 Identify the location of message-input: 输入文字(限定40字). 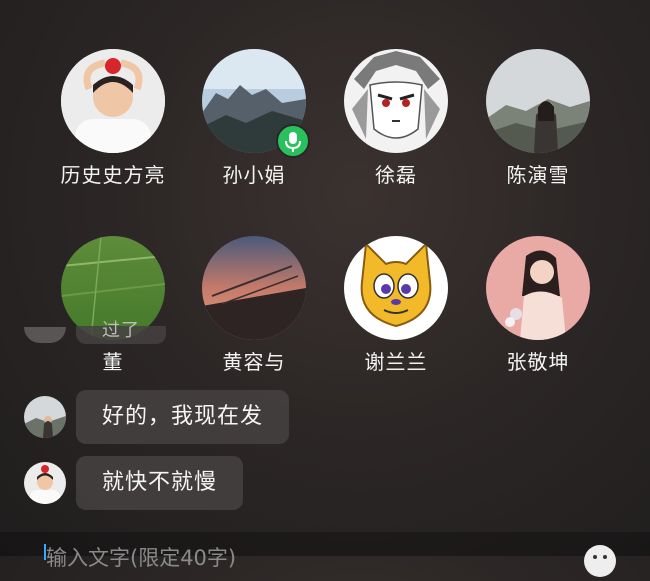
(141, 557).